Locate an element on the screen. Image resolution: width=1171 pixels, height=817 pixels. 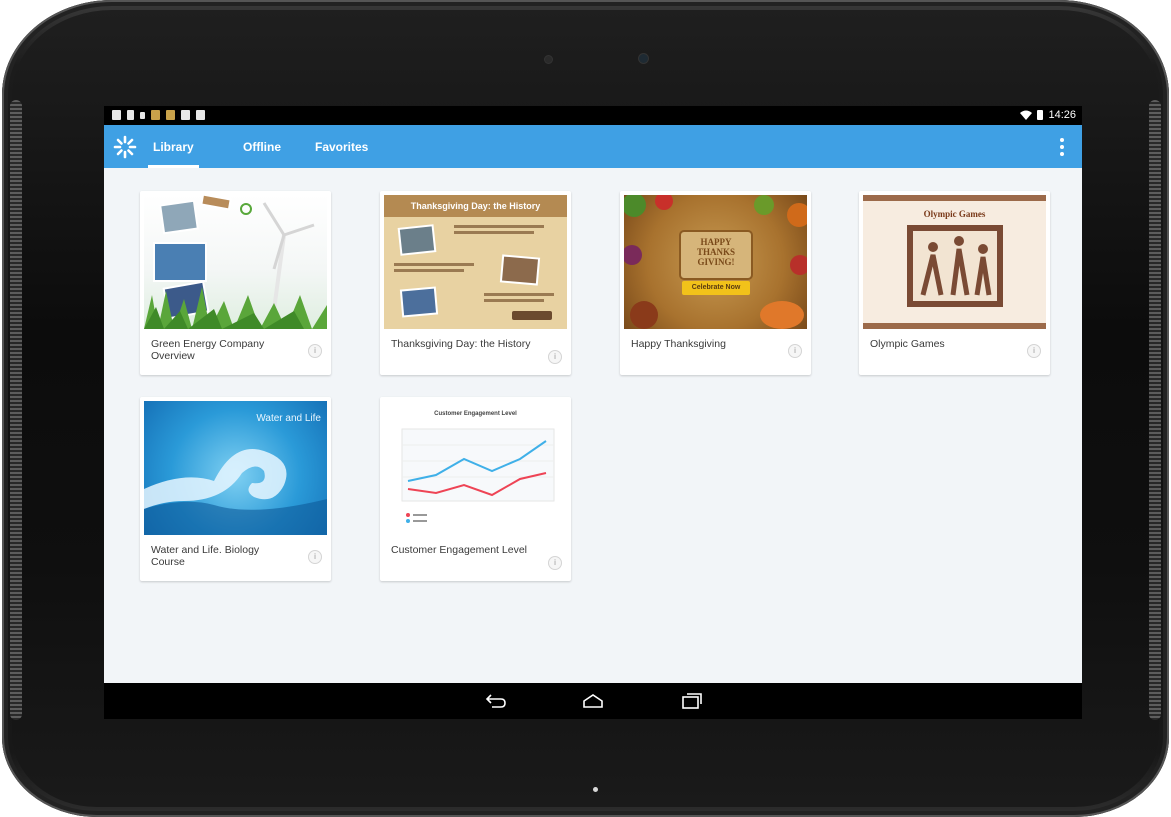
library-item-green-energy: Green Energy Company Overview i is located at coordinates (235, 283).